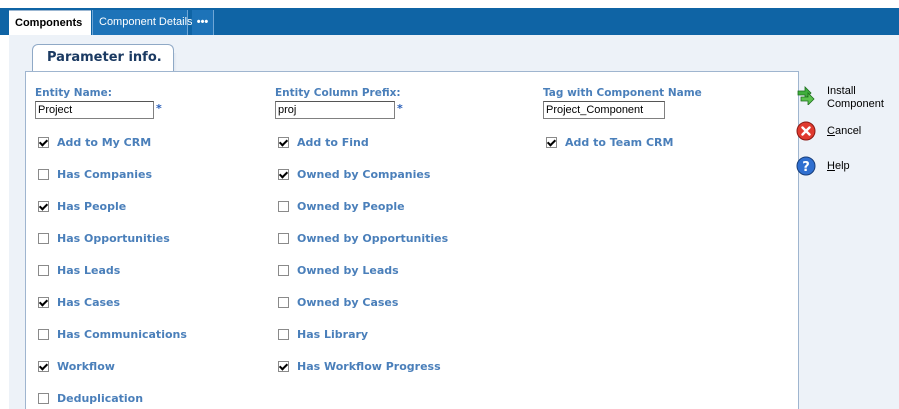 The height and width of the screenshot is (409, 899). What do you see at coordinates (43, 206) in the screenshot?
I see `checkbox-has-people` at bounding box center [43, 206].